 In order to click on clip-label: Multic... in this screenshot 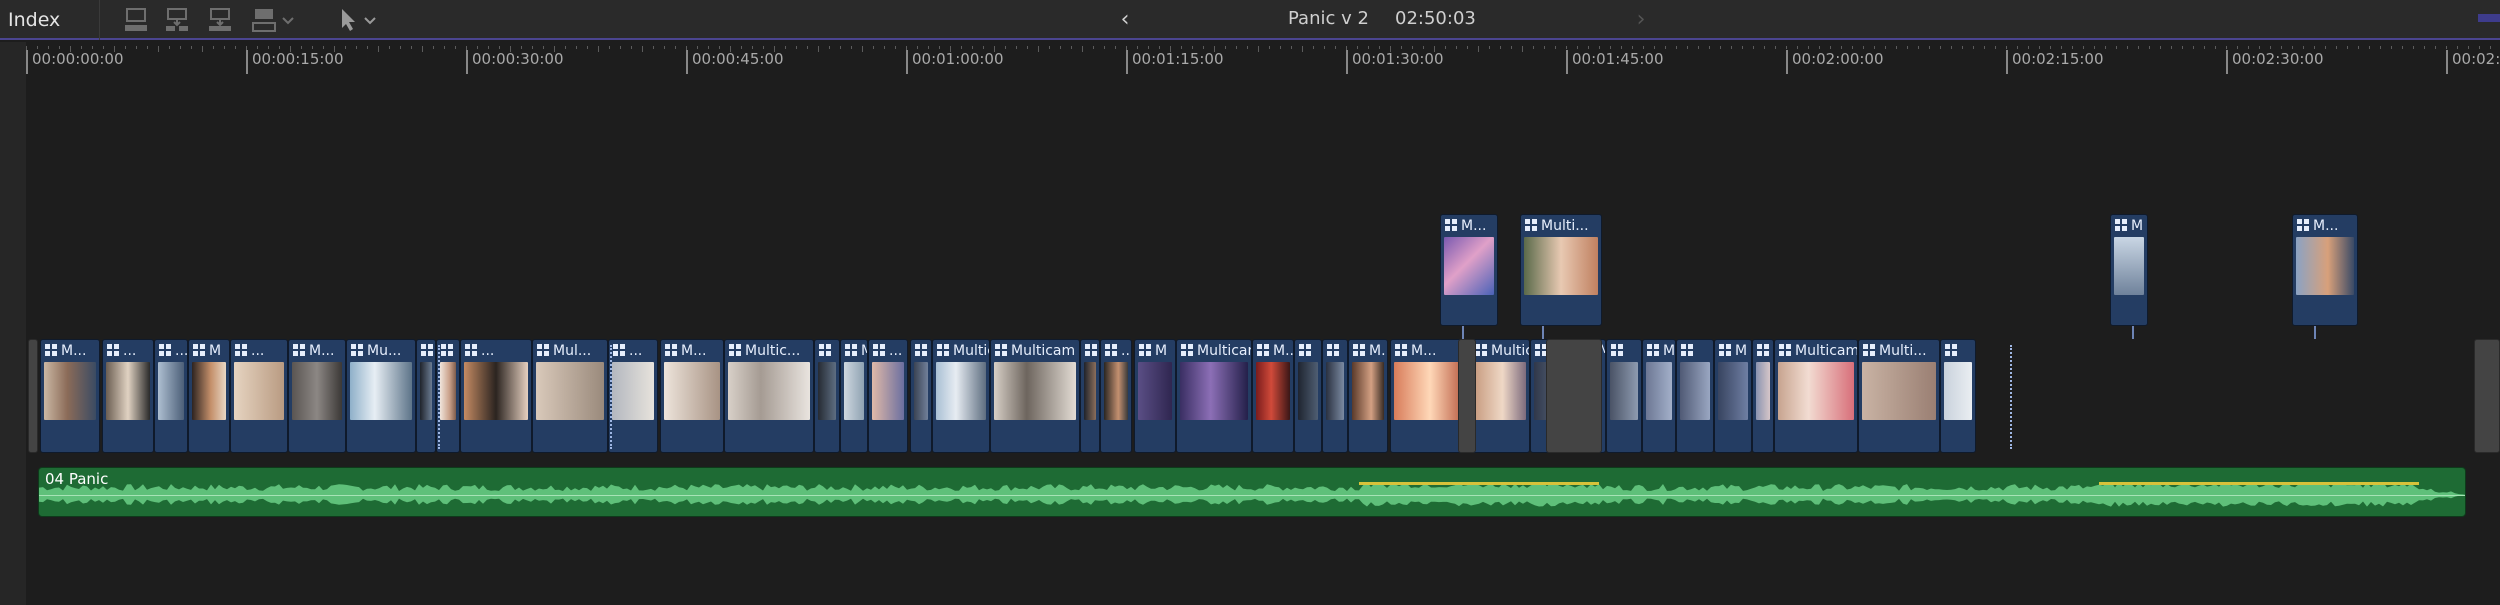, I will do `click(773, 351)`.